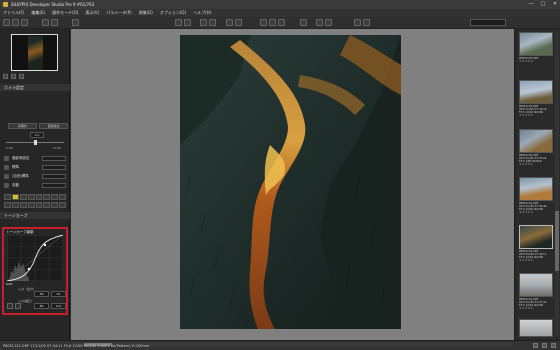 This screenshot has width=560, height=350. What do you see at coordinates (15, 22) in the screenshot?
I see `prev-image-icon` at bounding box center [15, 22].